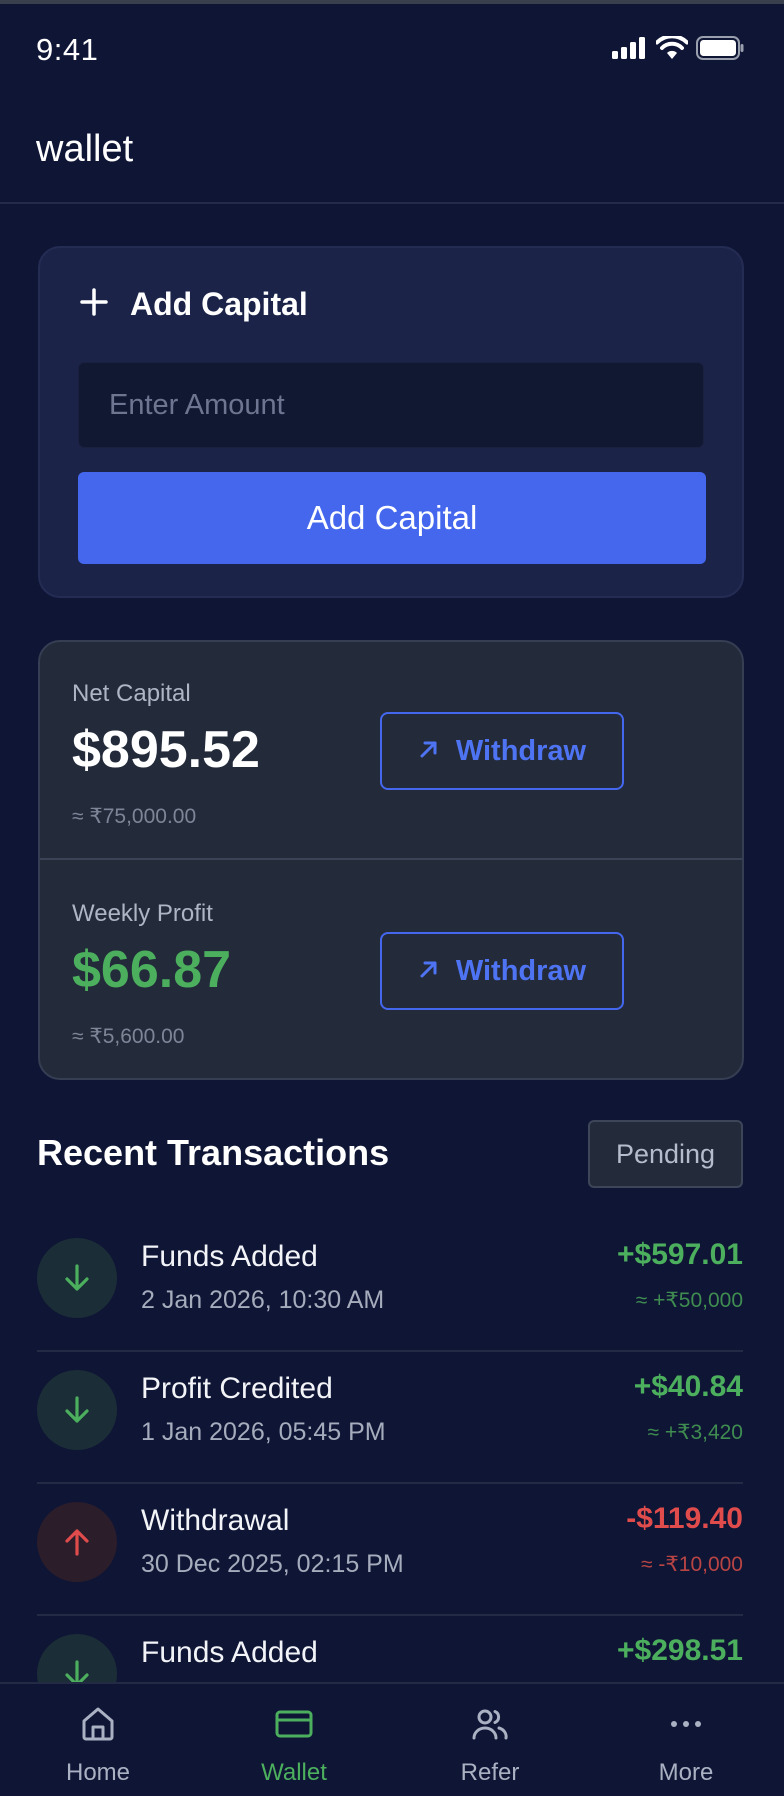 This screenshot has width=784, height=1796. I want to click on transaction-amount: +$40.84, so click(688, 1386).